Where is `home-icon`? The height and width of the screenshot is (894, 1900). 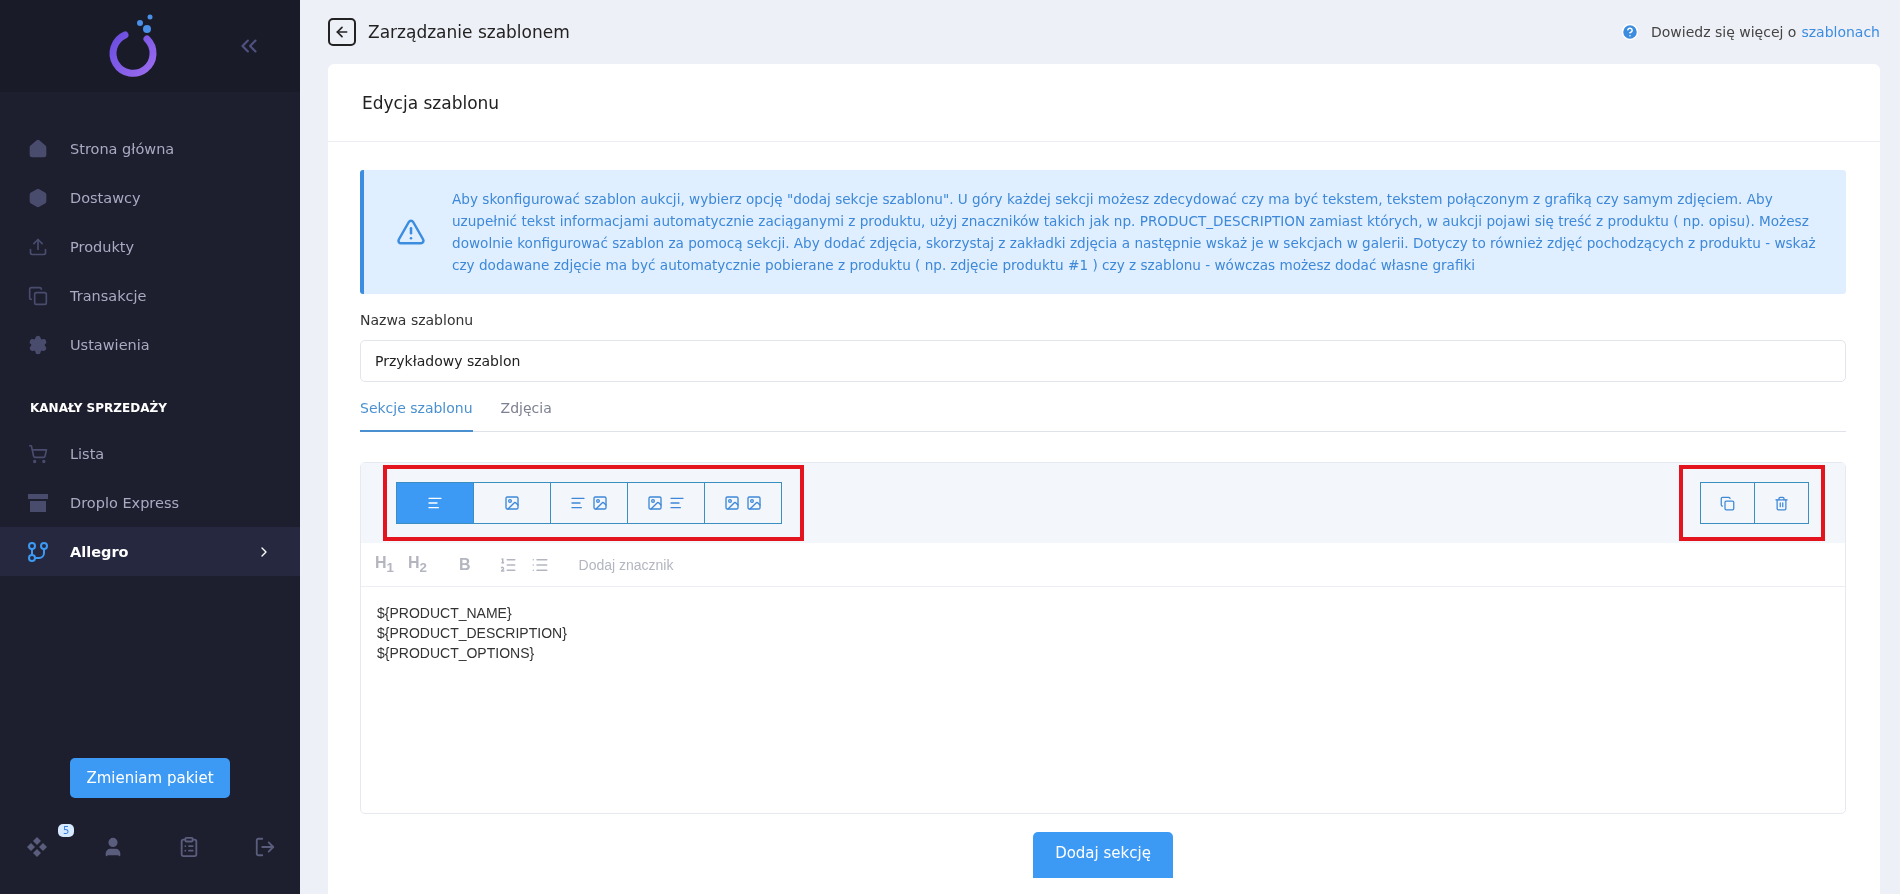 home-icon is located at coordinates (38, 148).